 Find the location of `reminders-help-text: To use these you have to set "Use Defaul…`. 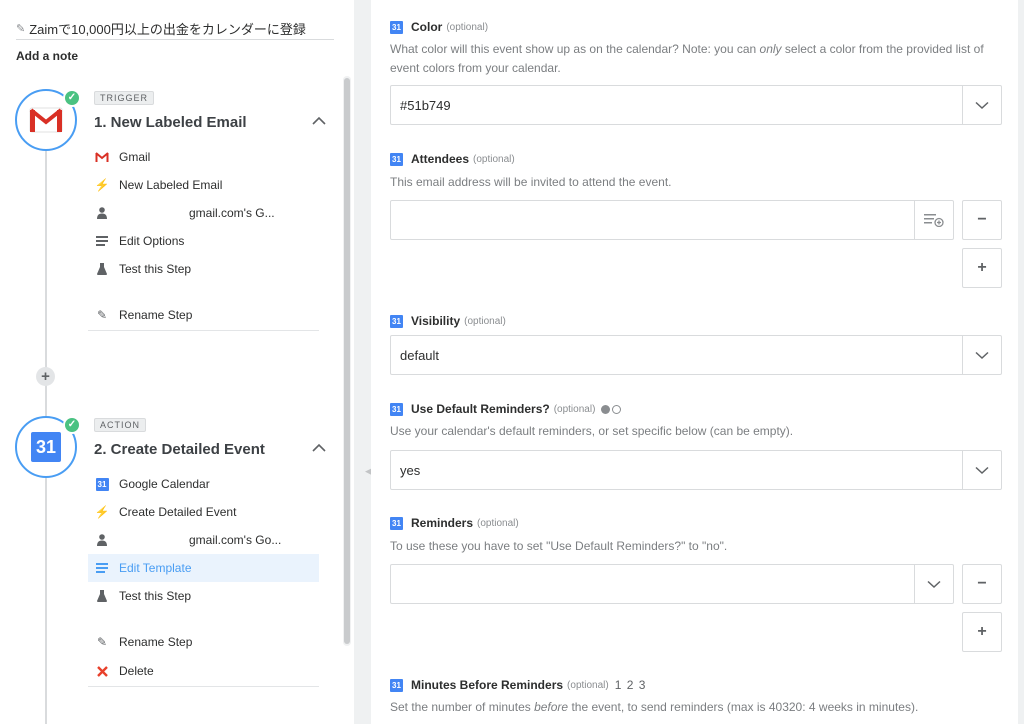

reminders-help-text: To use these you have to set "Use Defaul… is located at coordinates (559, 546).